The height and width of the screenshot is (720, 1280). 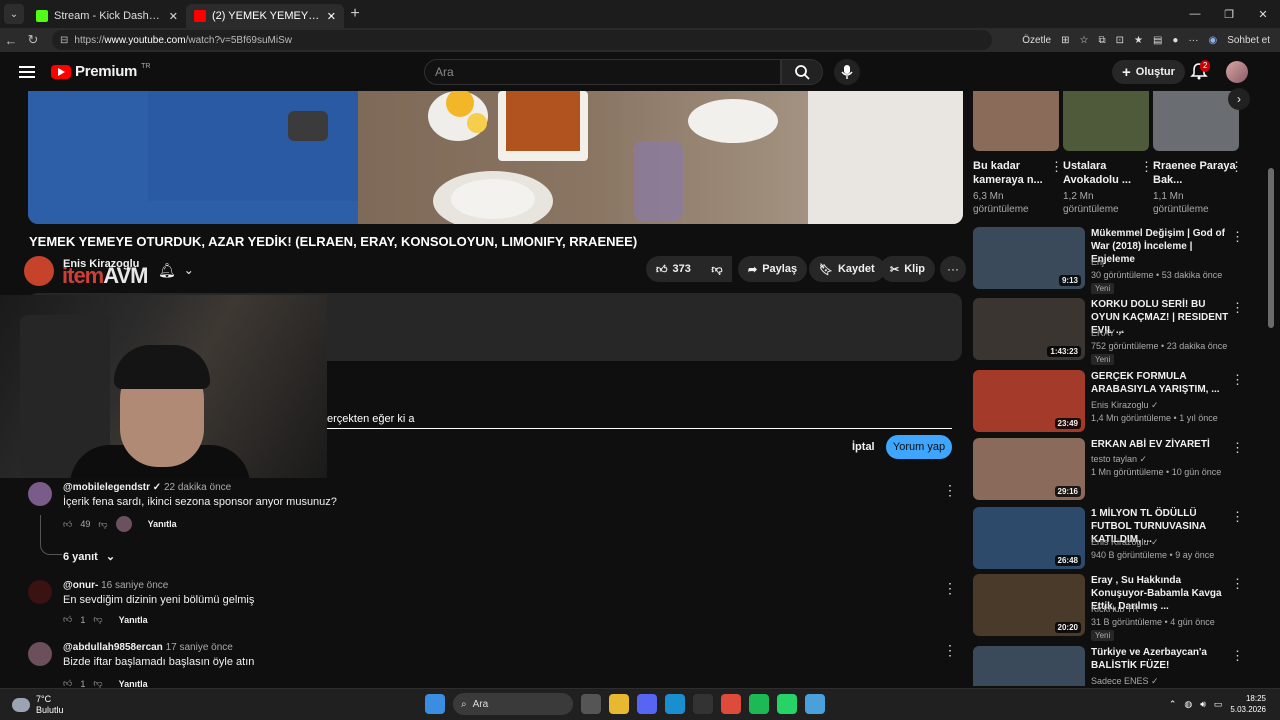 I want to click on channel-name: testo taylan ✓, so click(x=1119, y=459).